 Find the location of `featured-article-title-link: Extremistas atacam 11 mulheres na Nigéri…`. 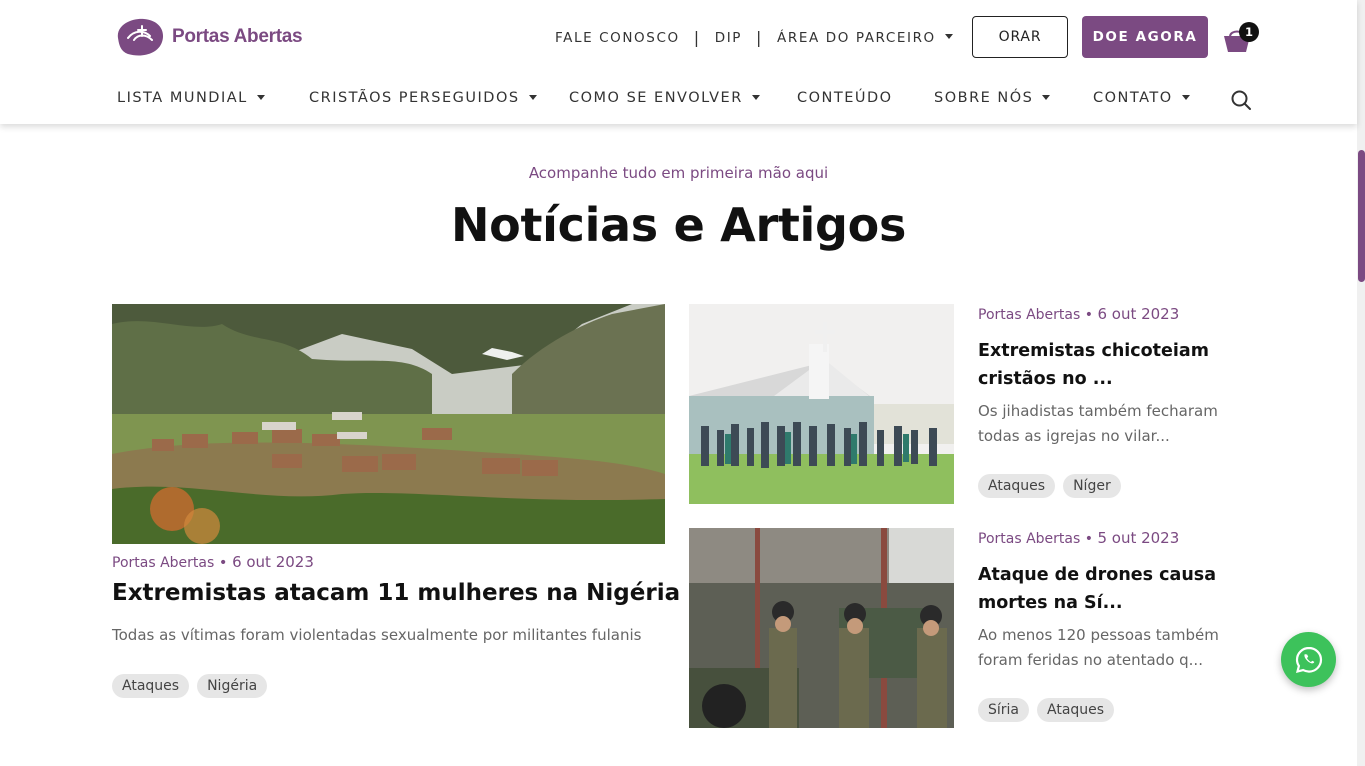

featured-article-title-link: Extremistas atacam 11 mulheres na Nigéri… is located at coordinates (411, 593).